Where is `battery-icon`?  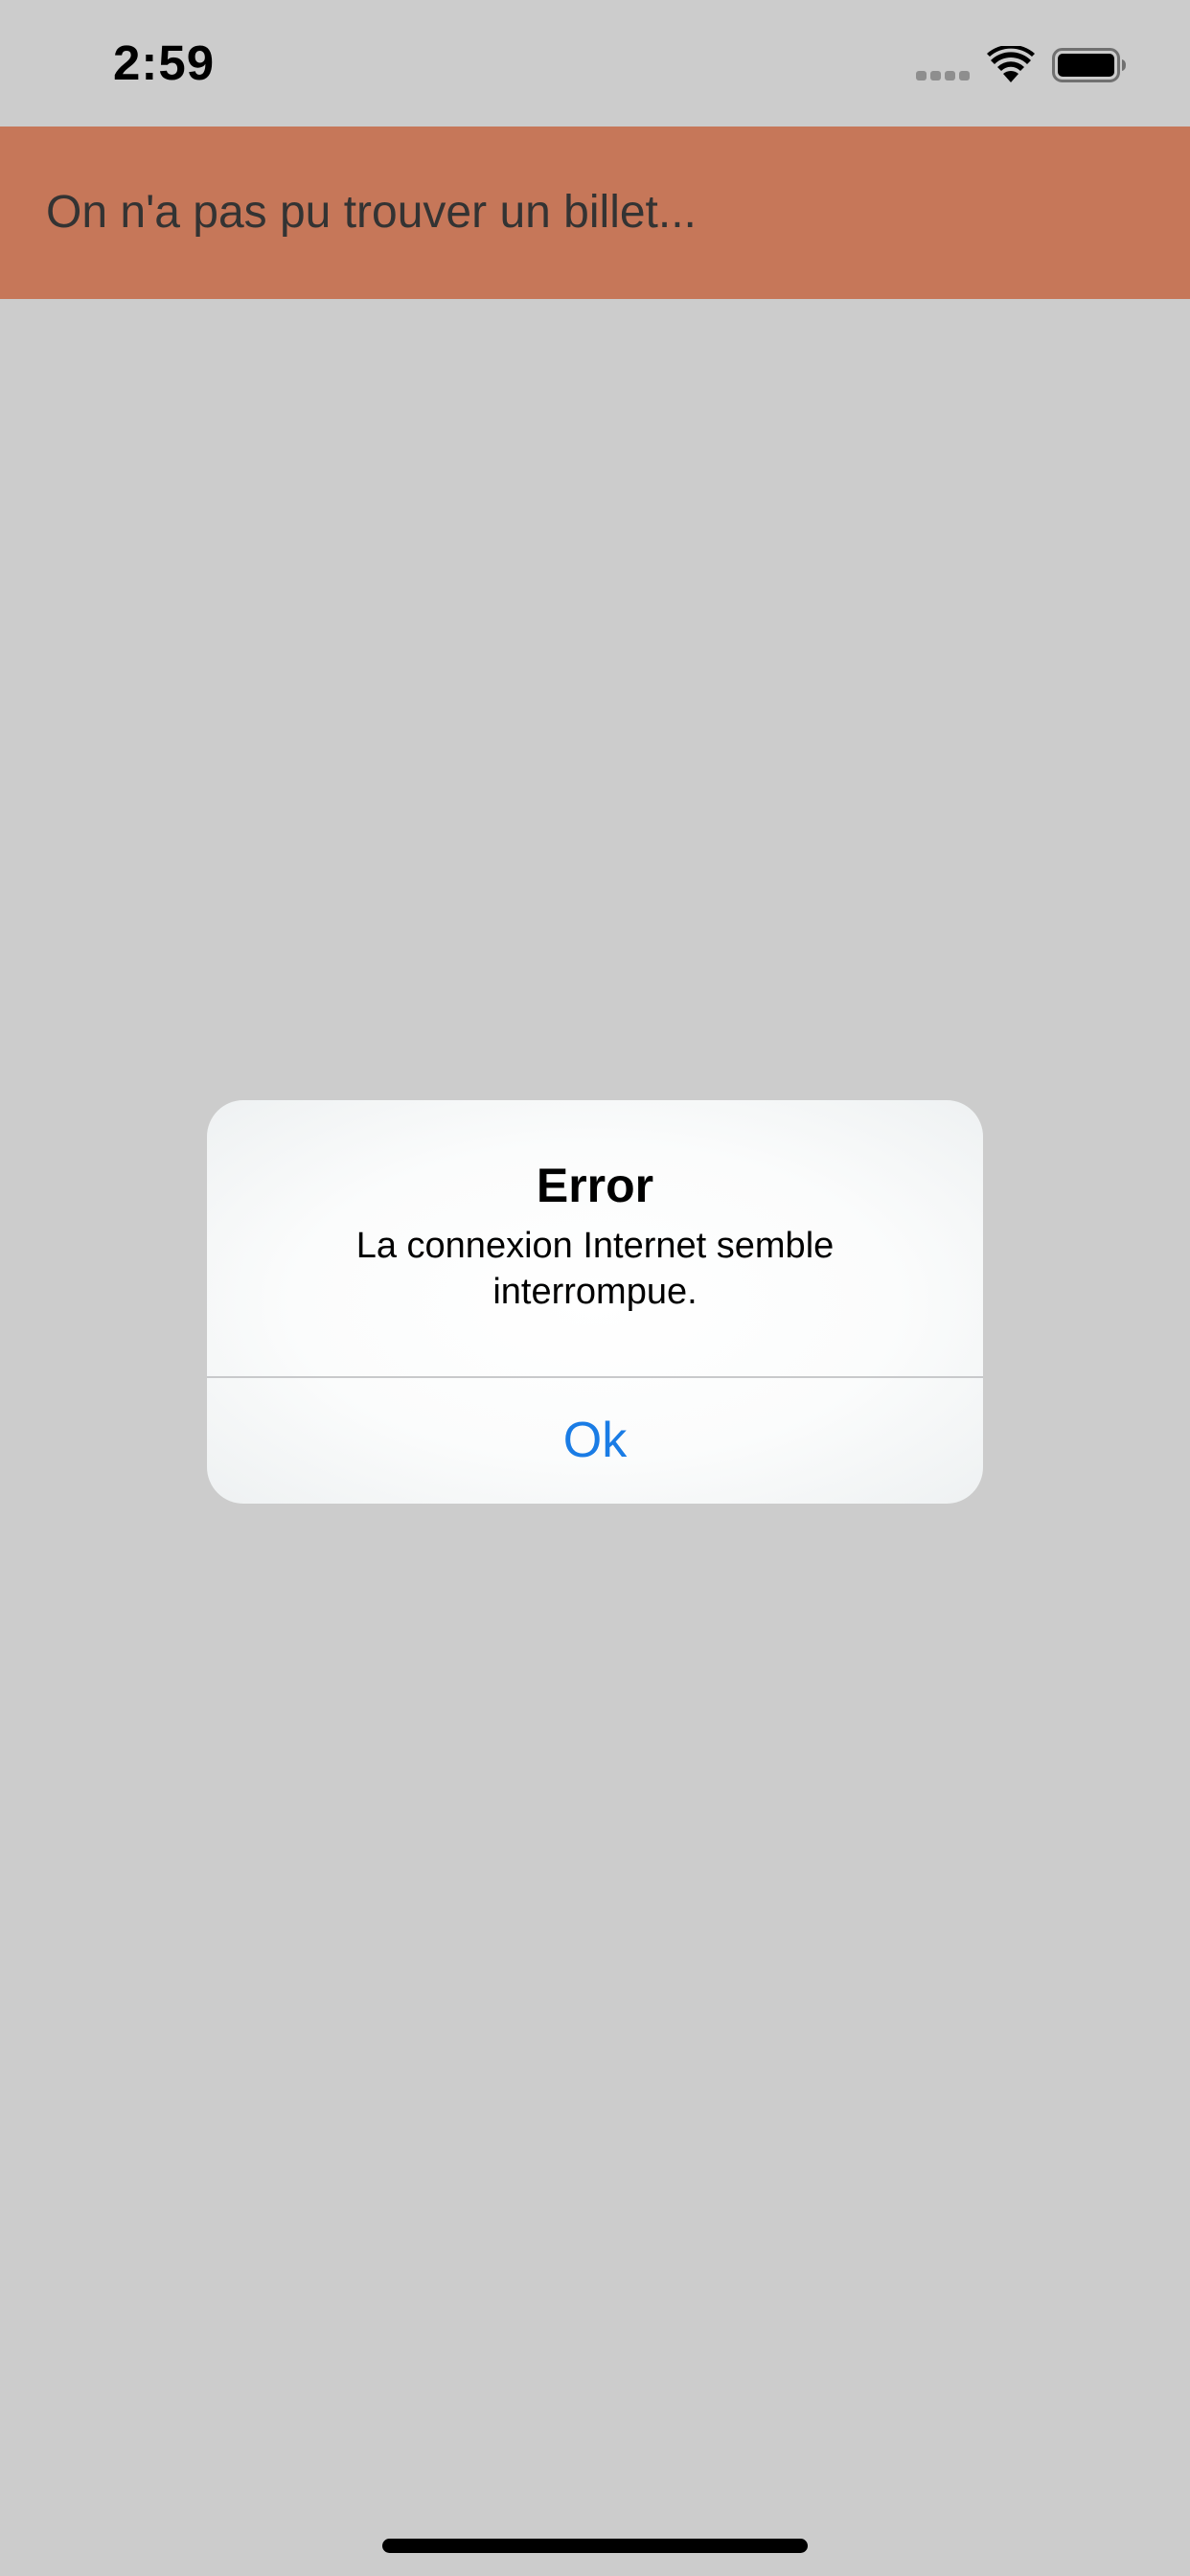 battery-icon is located at coordinates (1089, 65).